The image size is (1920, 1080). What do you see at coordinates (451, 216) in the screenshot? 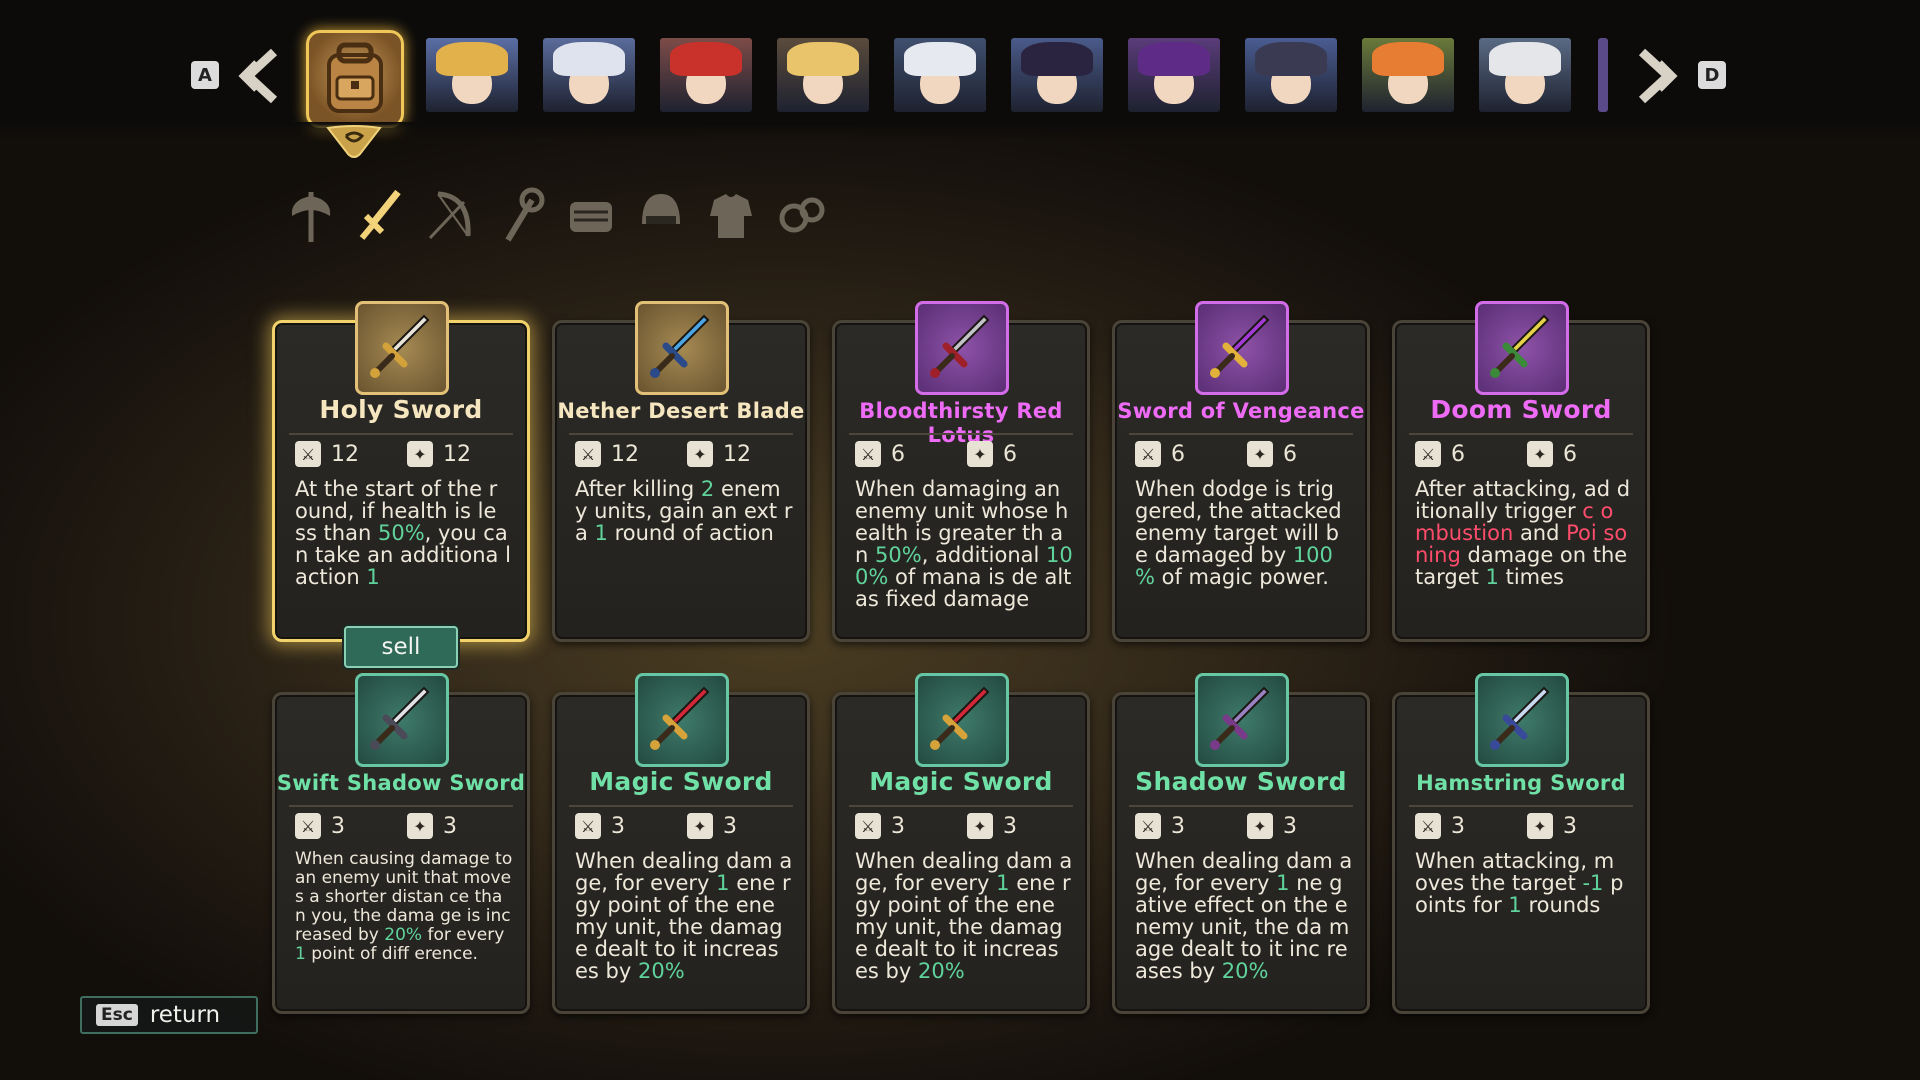
I see `bow-icon` at bounding box center [451, 216].